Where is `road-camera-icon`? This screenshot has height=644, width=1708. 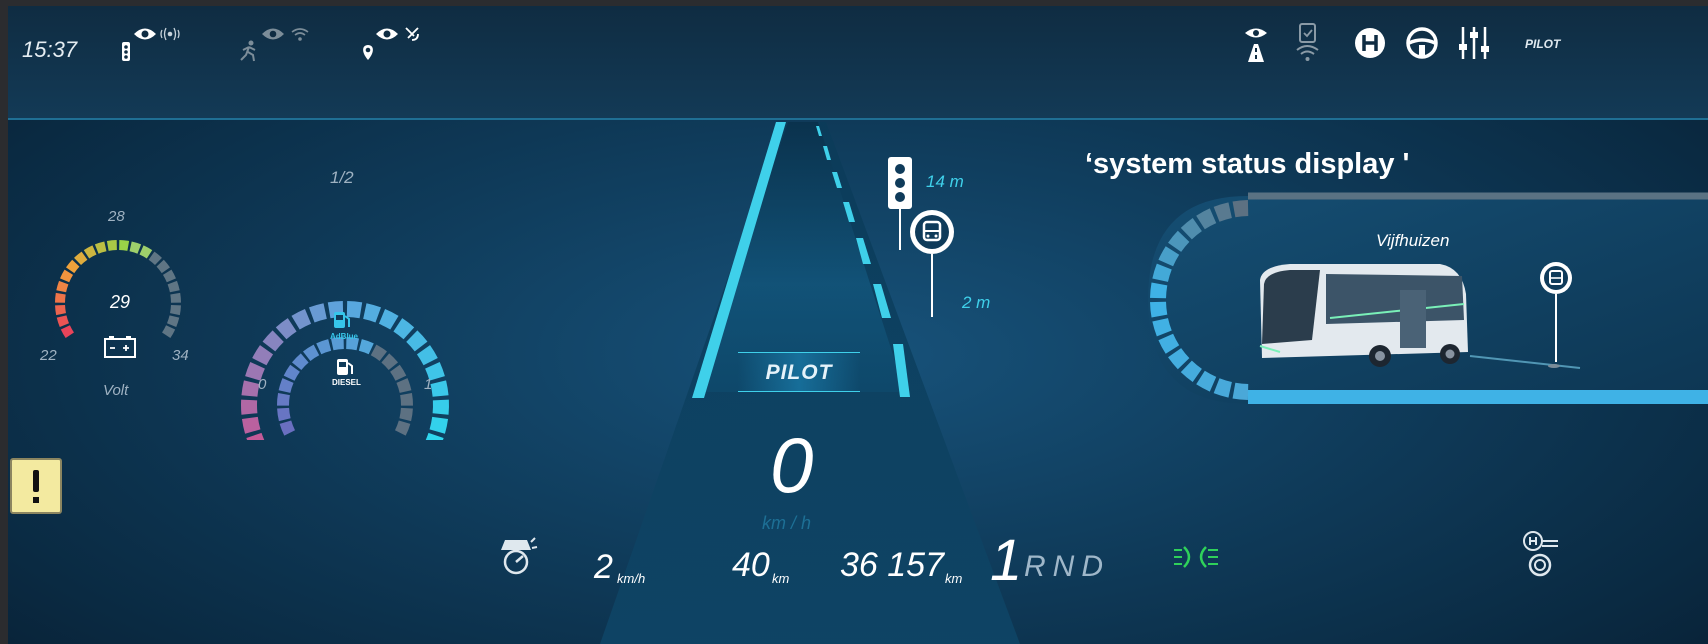 road-camera-icon is located at coordinates (1256, 45).